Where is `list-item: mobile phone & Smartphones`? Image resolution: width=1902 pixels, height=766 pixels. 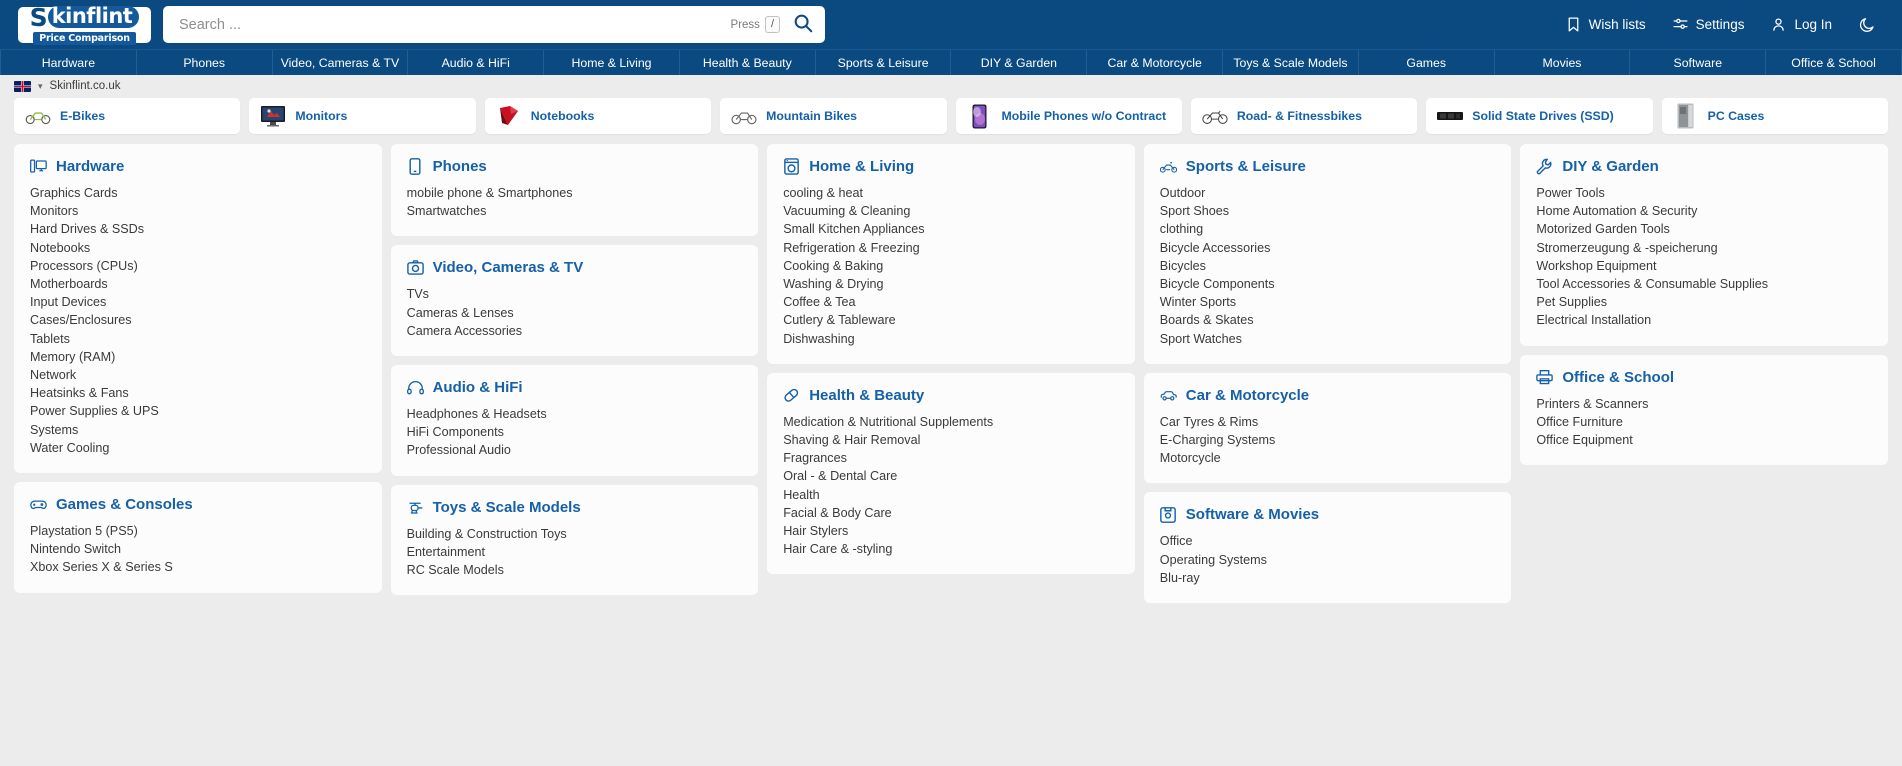 list-item: mobile phone & Smartphones is located at coordinates (575, 193).